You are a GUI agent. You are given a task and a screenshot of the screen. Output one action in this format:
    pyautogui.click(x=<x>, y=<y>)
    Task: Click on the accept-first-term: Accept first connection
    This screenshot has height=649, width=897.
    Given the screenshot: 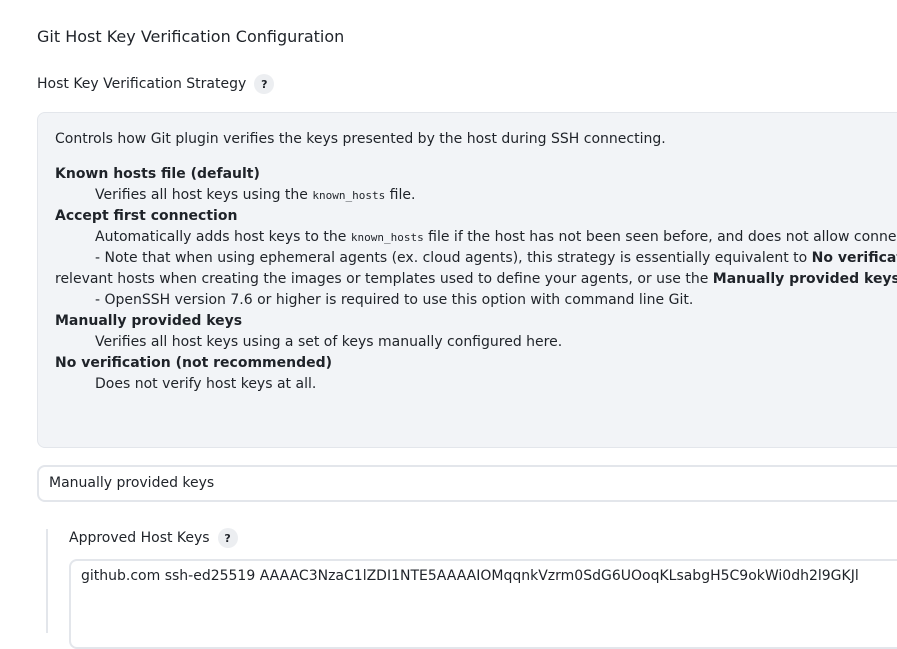 What is the action you would take?
    pyautogui.click(x=146, y=216)
    